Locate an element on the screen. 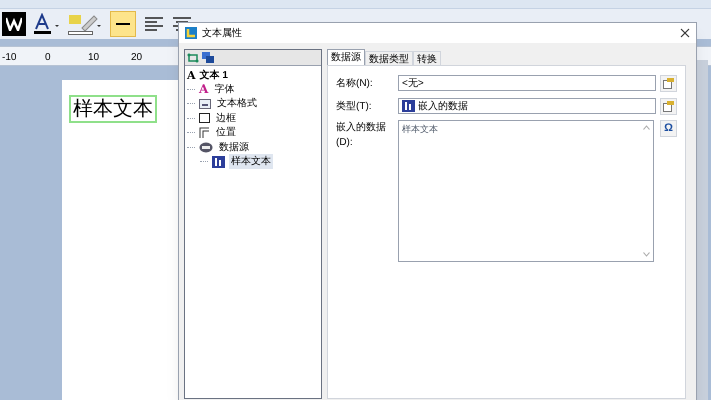 The height and width of the screenshot is (400, 711). input-field: 嵌入的数据 is located at coordinates (527, 106).